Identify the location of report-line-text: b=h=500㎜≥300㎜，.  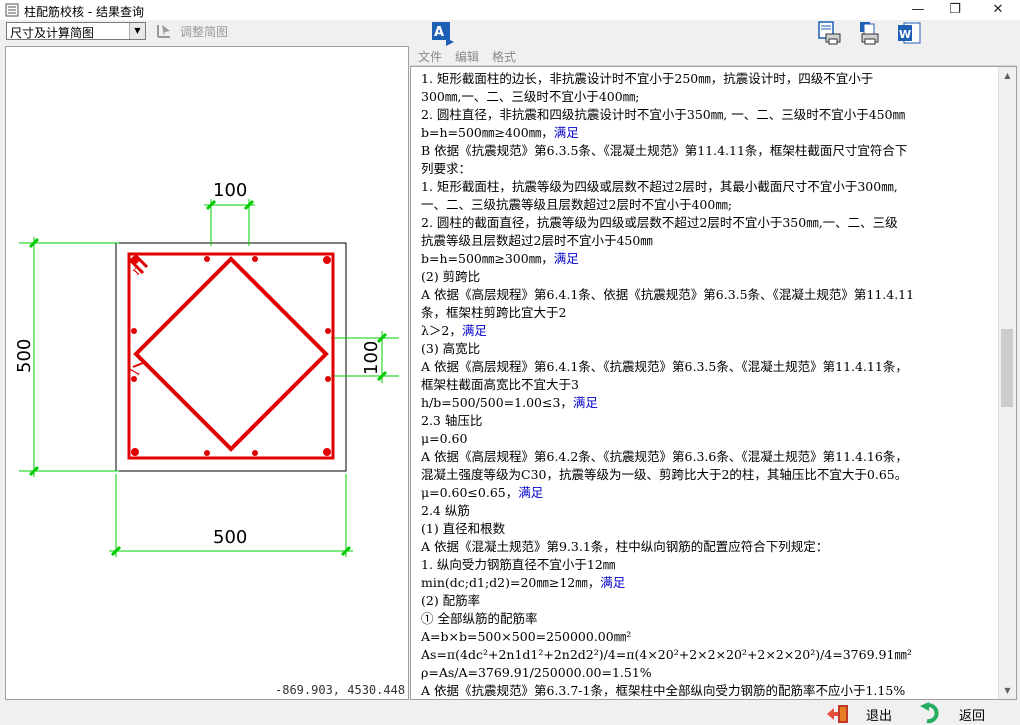
(487, 258).